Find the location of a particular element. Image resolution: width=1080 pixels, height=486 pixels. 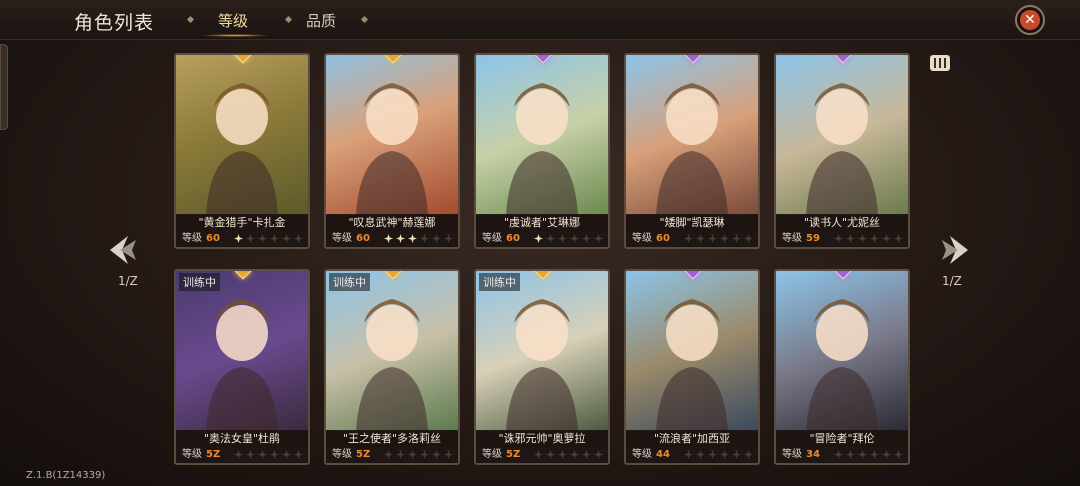

character-card: 训练中 "诛邪元帅"奥萝拉 等级 5Z is located at coordinates (542, 367).